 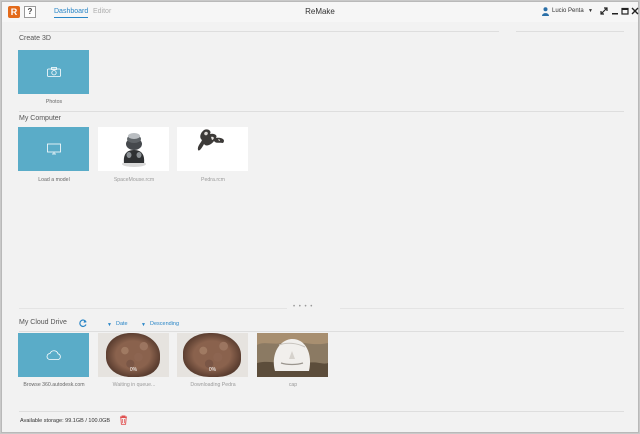 I want to click on pedra-model-tile, so click(x=212, y=149).